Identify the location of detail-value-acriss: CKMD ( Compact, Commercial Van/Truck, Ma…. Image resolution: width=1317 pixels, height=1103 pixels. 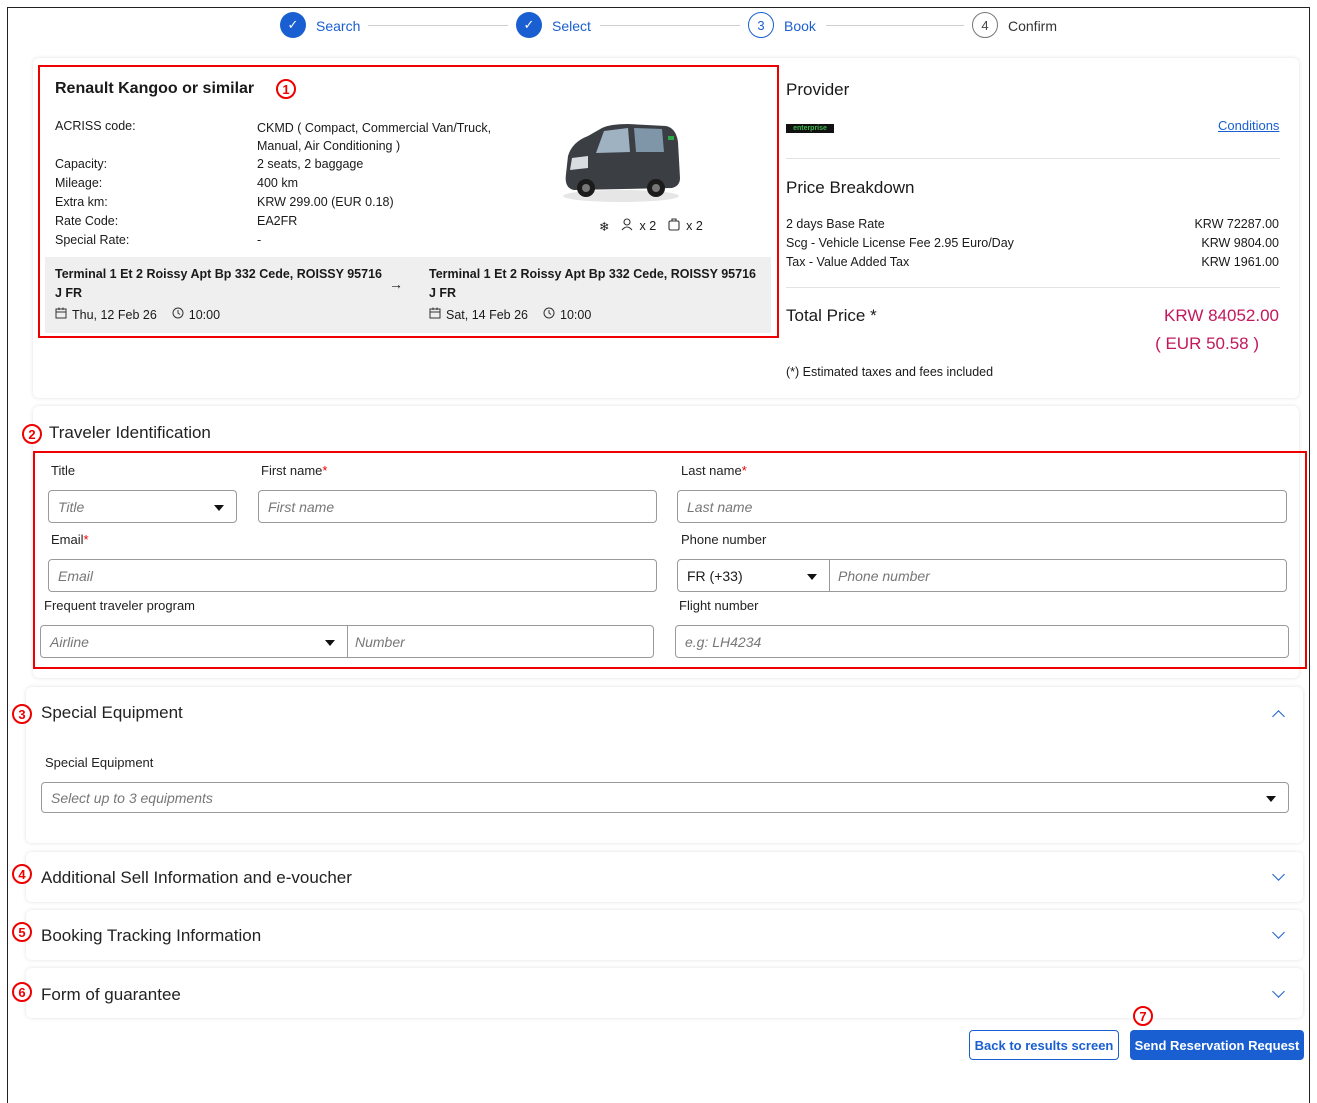
(374, 137).